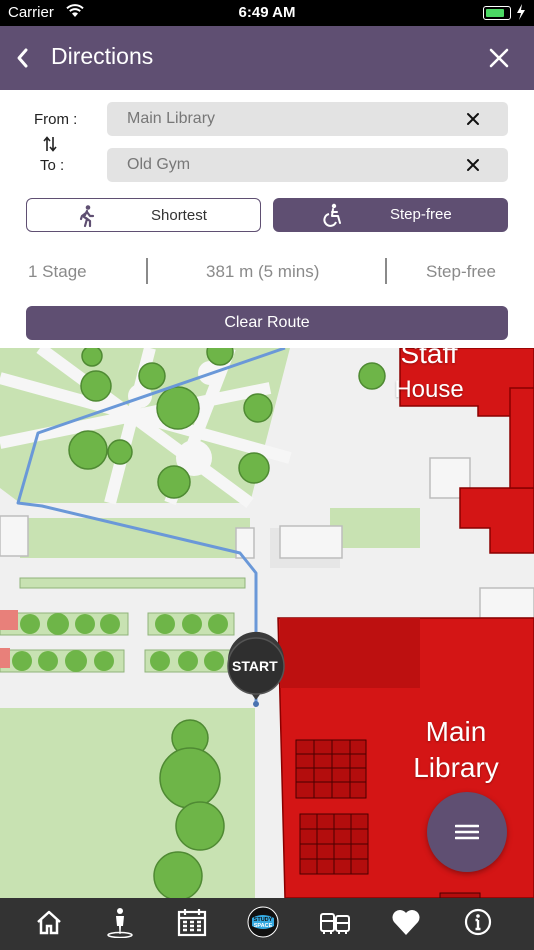 Image resolution: width=534 pixels, height=950 pixels. I want to click on stepfree-mode-button: Step-free, so click(390, 215).